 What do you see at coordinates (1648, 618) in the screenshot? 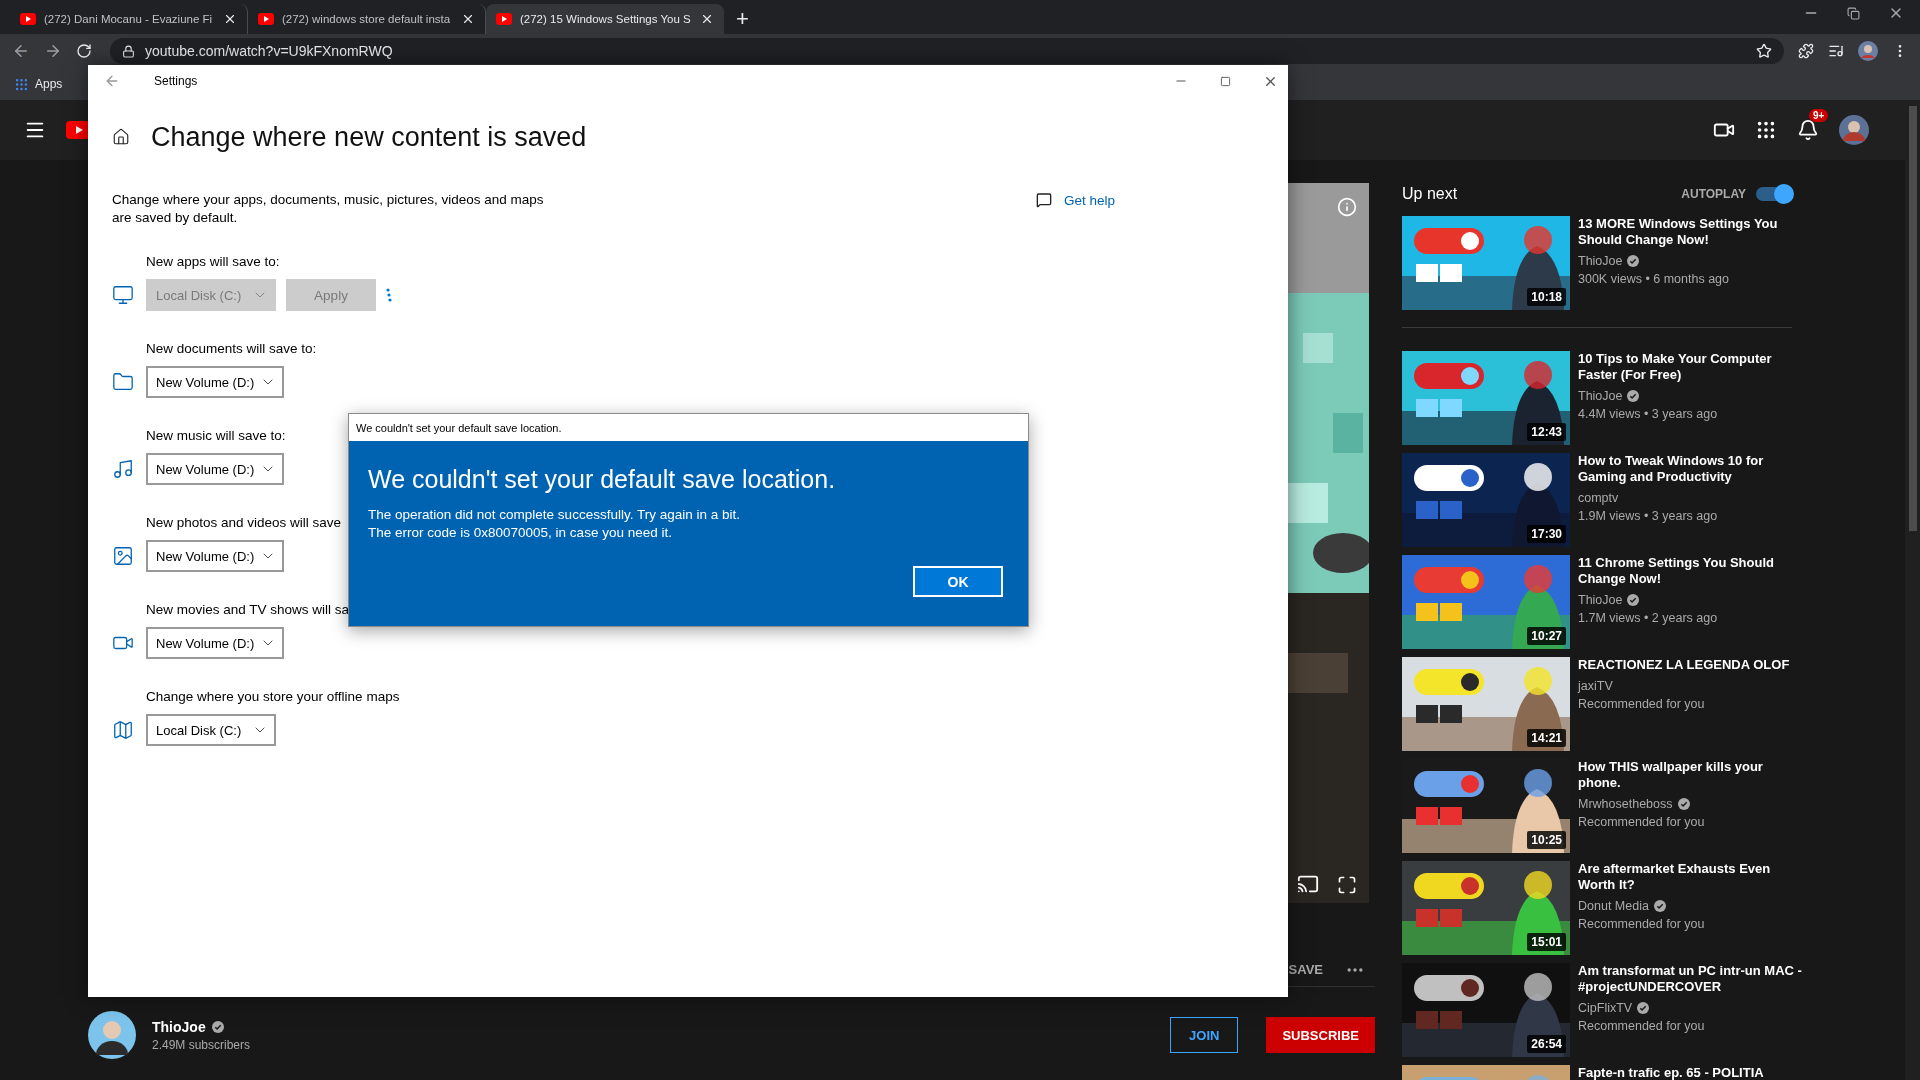
I see `video-meta: 1.7M views • 2 years ago` at bounding box center [1648, 618].